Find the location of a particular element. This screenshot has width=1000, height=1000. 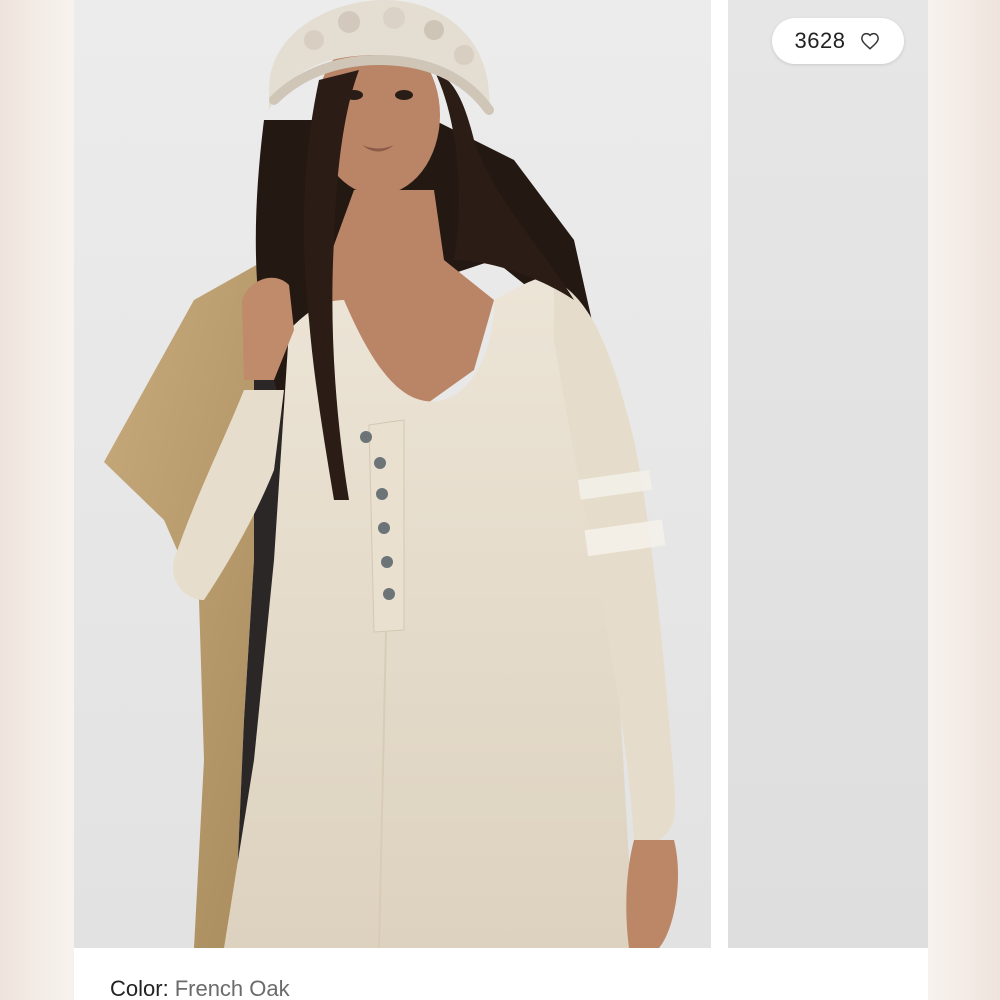

color-label: Color: is located at coordinates (139, 988).